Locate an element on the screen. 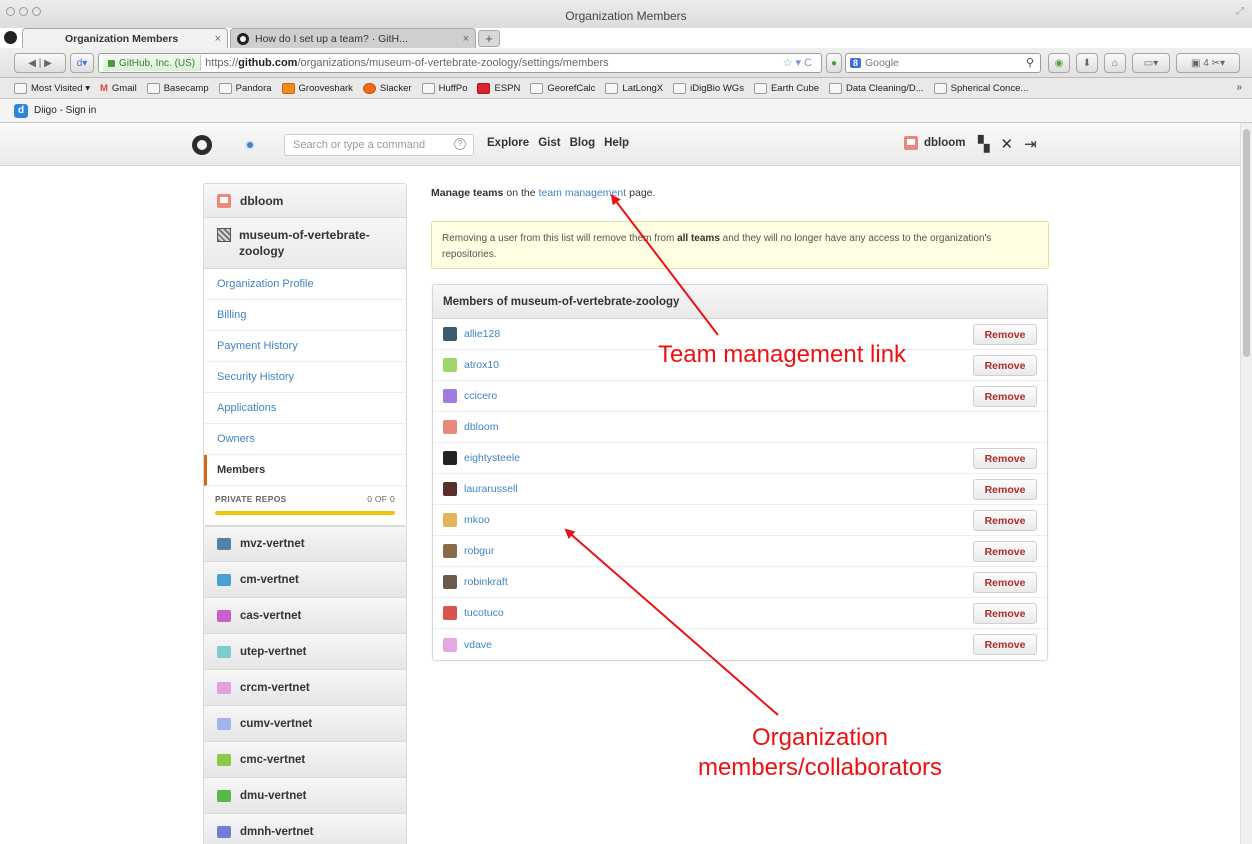  tab-how-to-setup-team: How do I set up a team? · GitH... × is located at coordinates (353, 38).